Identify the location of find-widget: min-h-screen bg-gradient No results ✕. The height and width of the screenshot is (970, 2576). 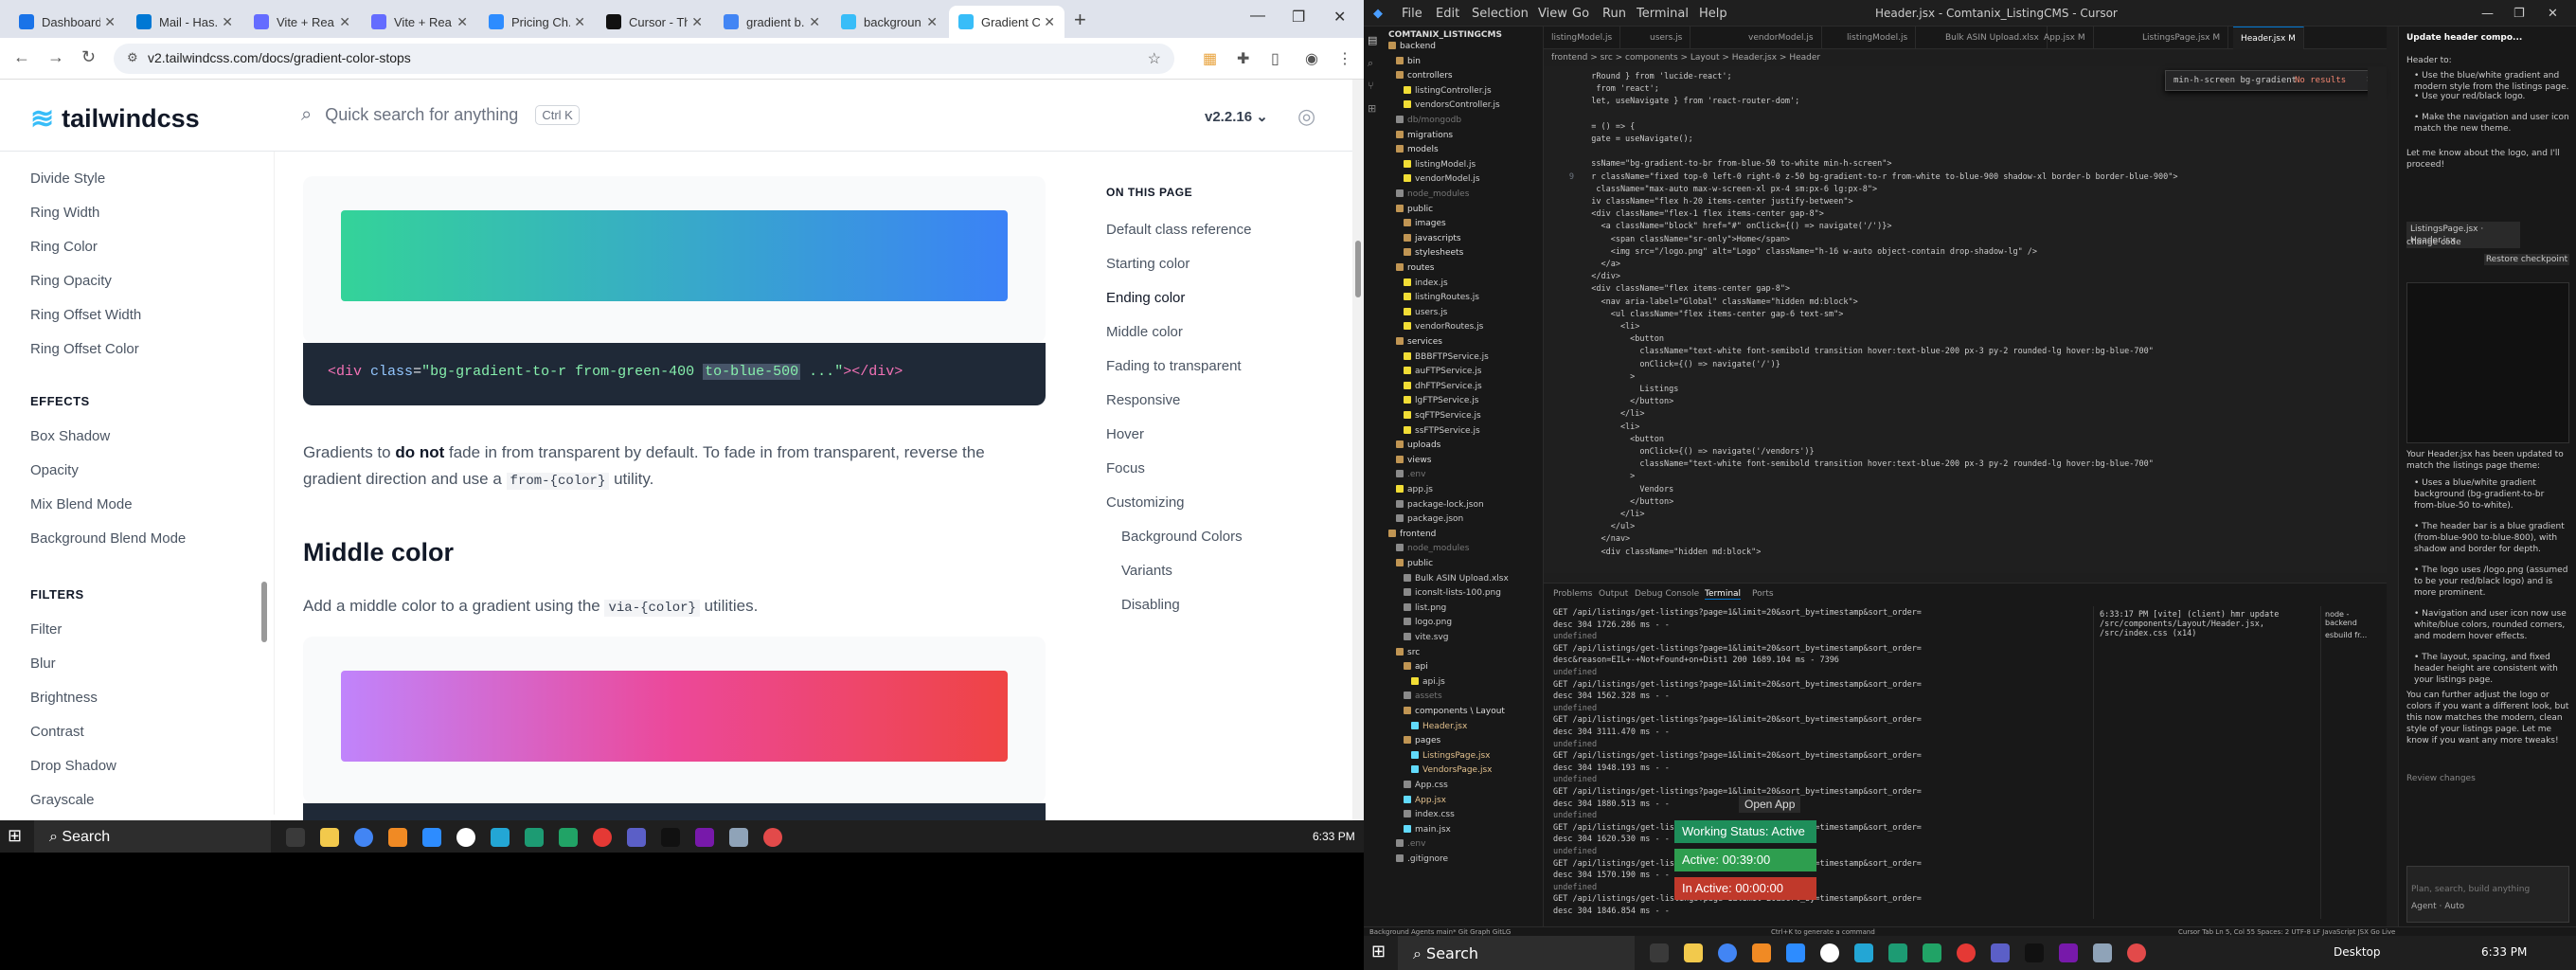
(2274, 80).